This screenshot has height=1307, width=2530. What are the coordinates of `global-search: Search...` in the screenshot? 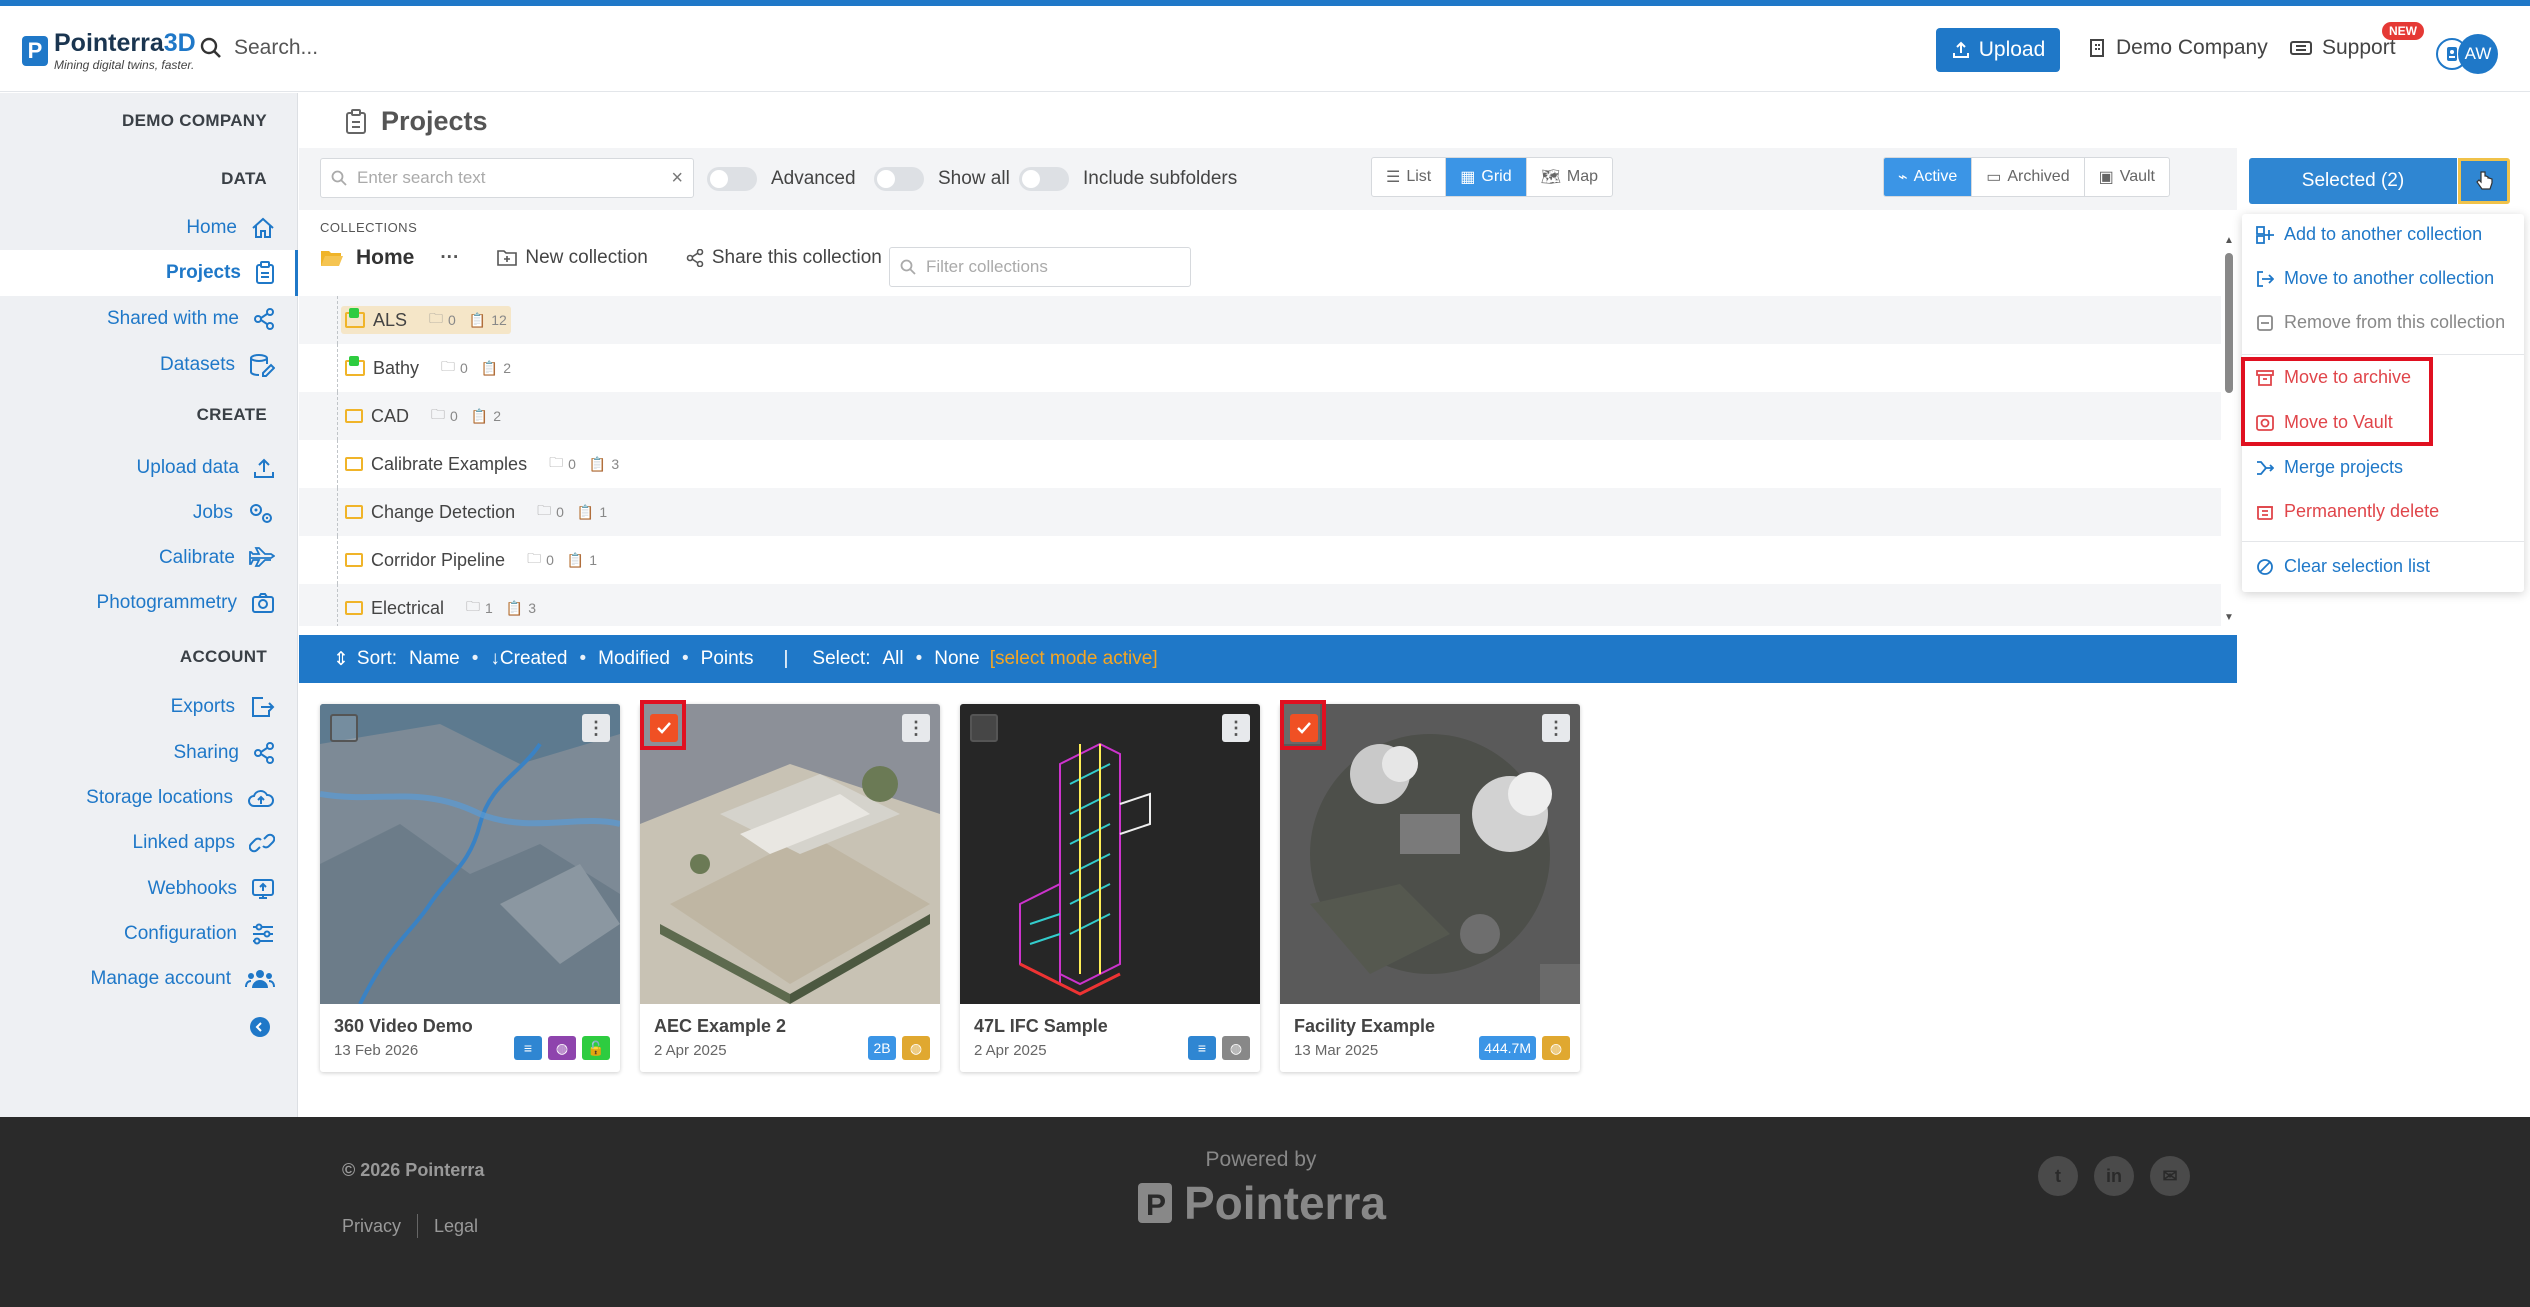 It's located at (259, 48).